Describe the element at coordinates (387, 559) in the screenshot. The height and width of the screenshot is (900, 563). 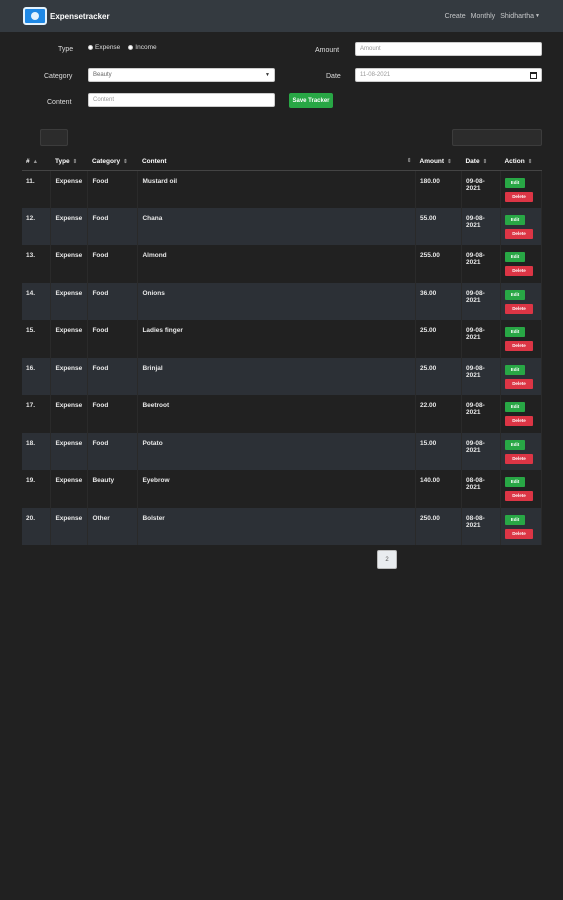
I see `pagination-current-page: 2` at that location.